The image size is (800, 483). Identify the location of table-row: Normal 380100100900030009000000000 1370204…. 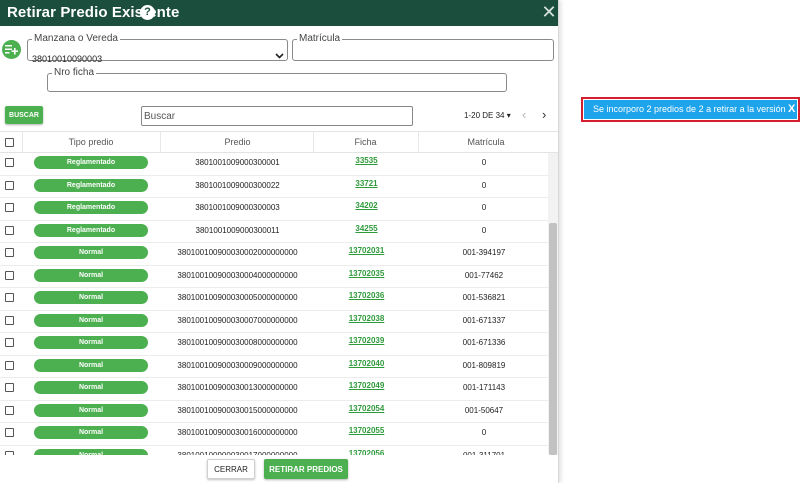
(274, 366).